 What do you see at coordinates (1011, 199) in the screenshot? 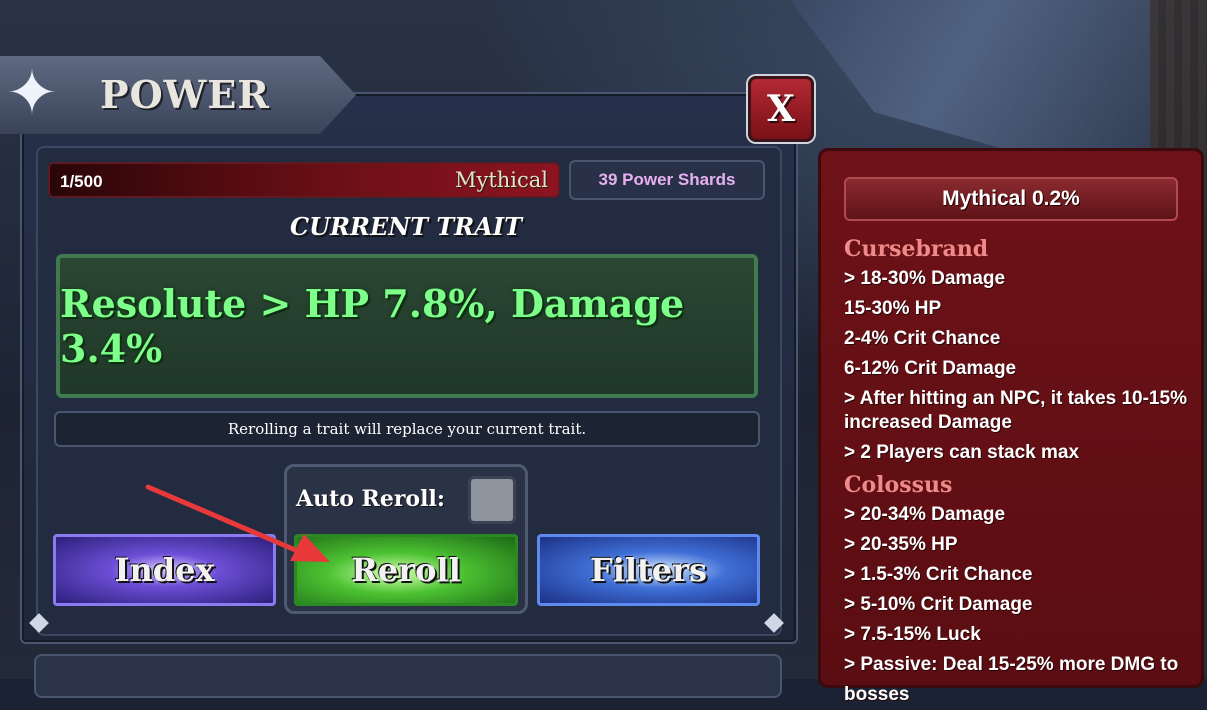
I see `rarity-info-header: Mythical 0.2%` at bounding box center [1011, 199].